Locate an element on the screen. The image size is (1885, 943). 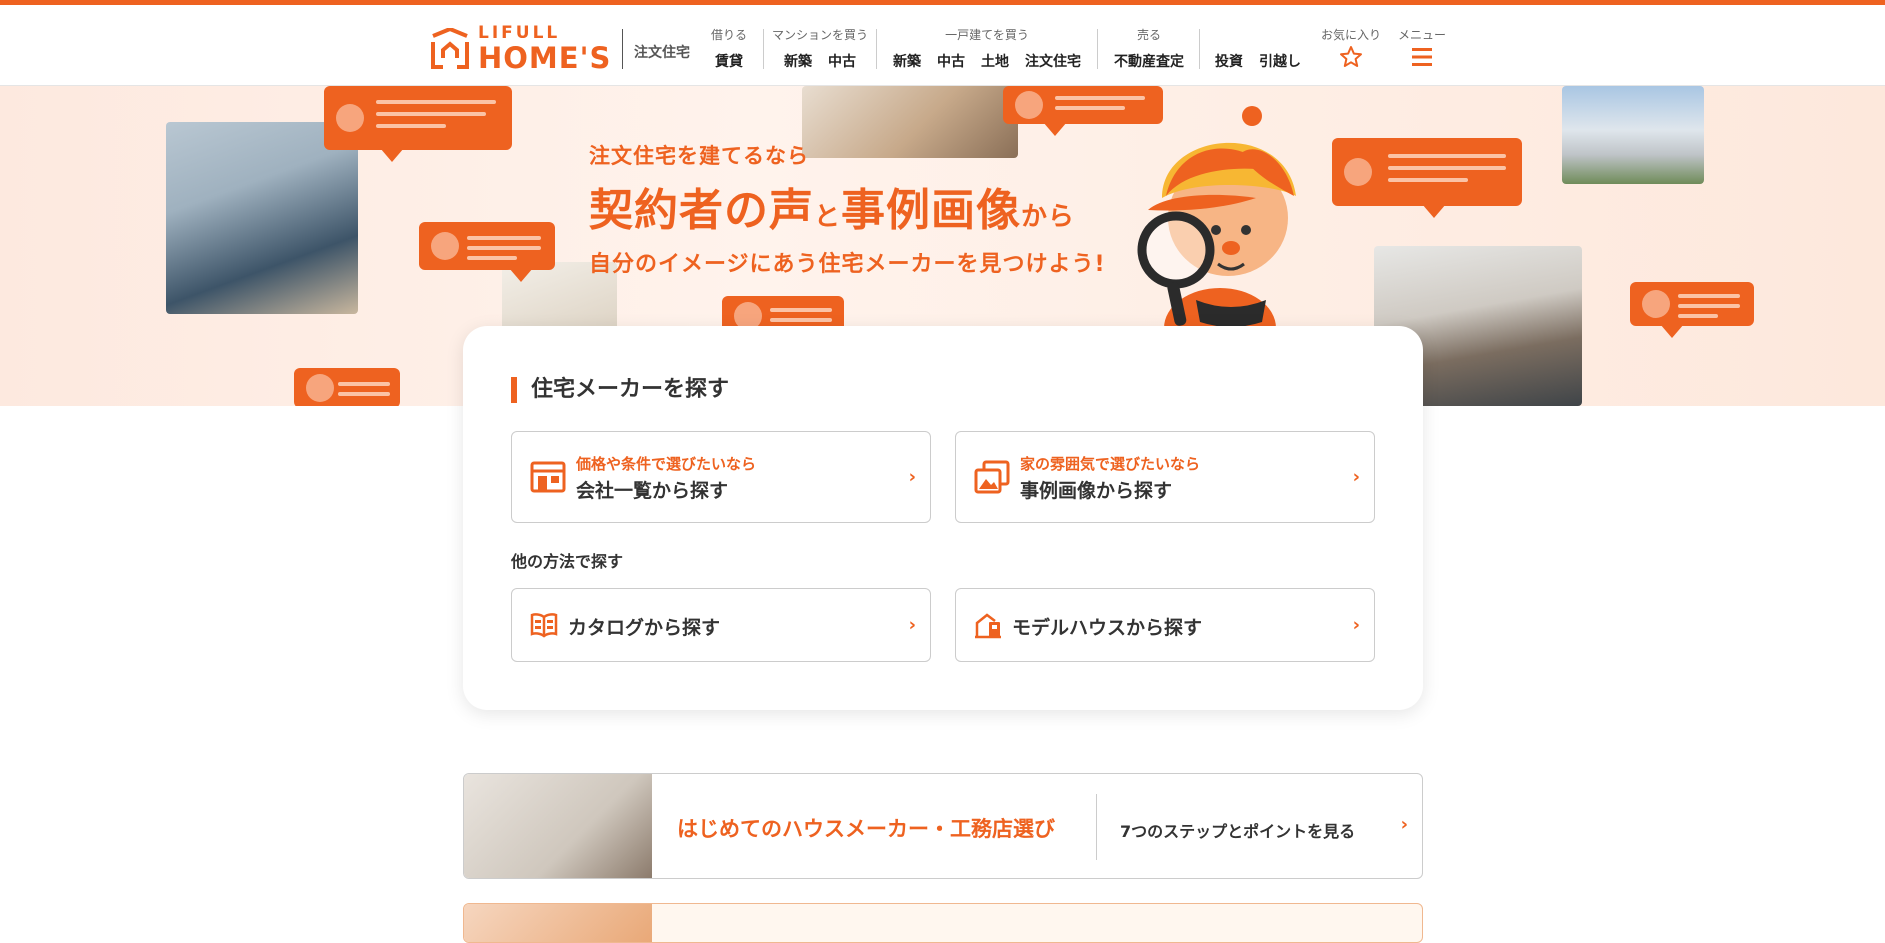
logo-subtitle: 注文住宅 is located at coordinates (662, 53).